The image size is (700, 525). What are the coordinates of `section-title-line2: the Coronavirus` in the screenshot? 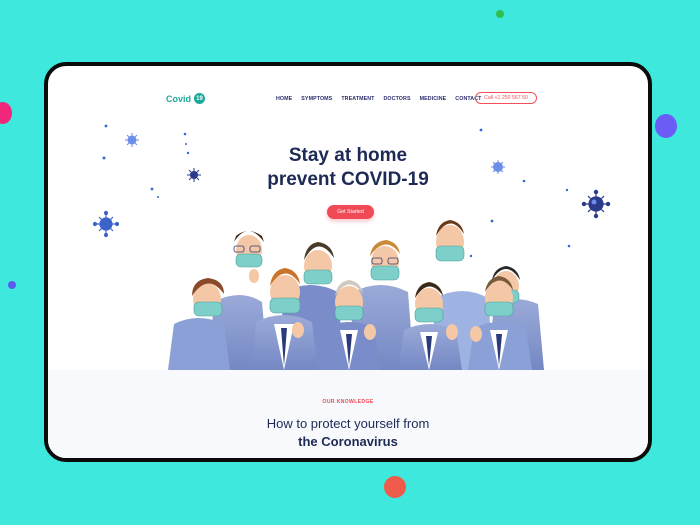 It's located at (348, 441).